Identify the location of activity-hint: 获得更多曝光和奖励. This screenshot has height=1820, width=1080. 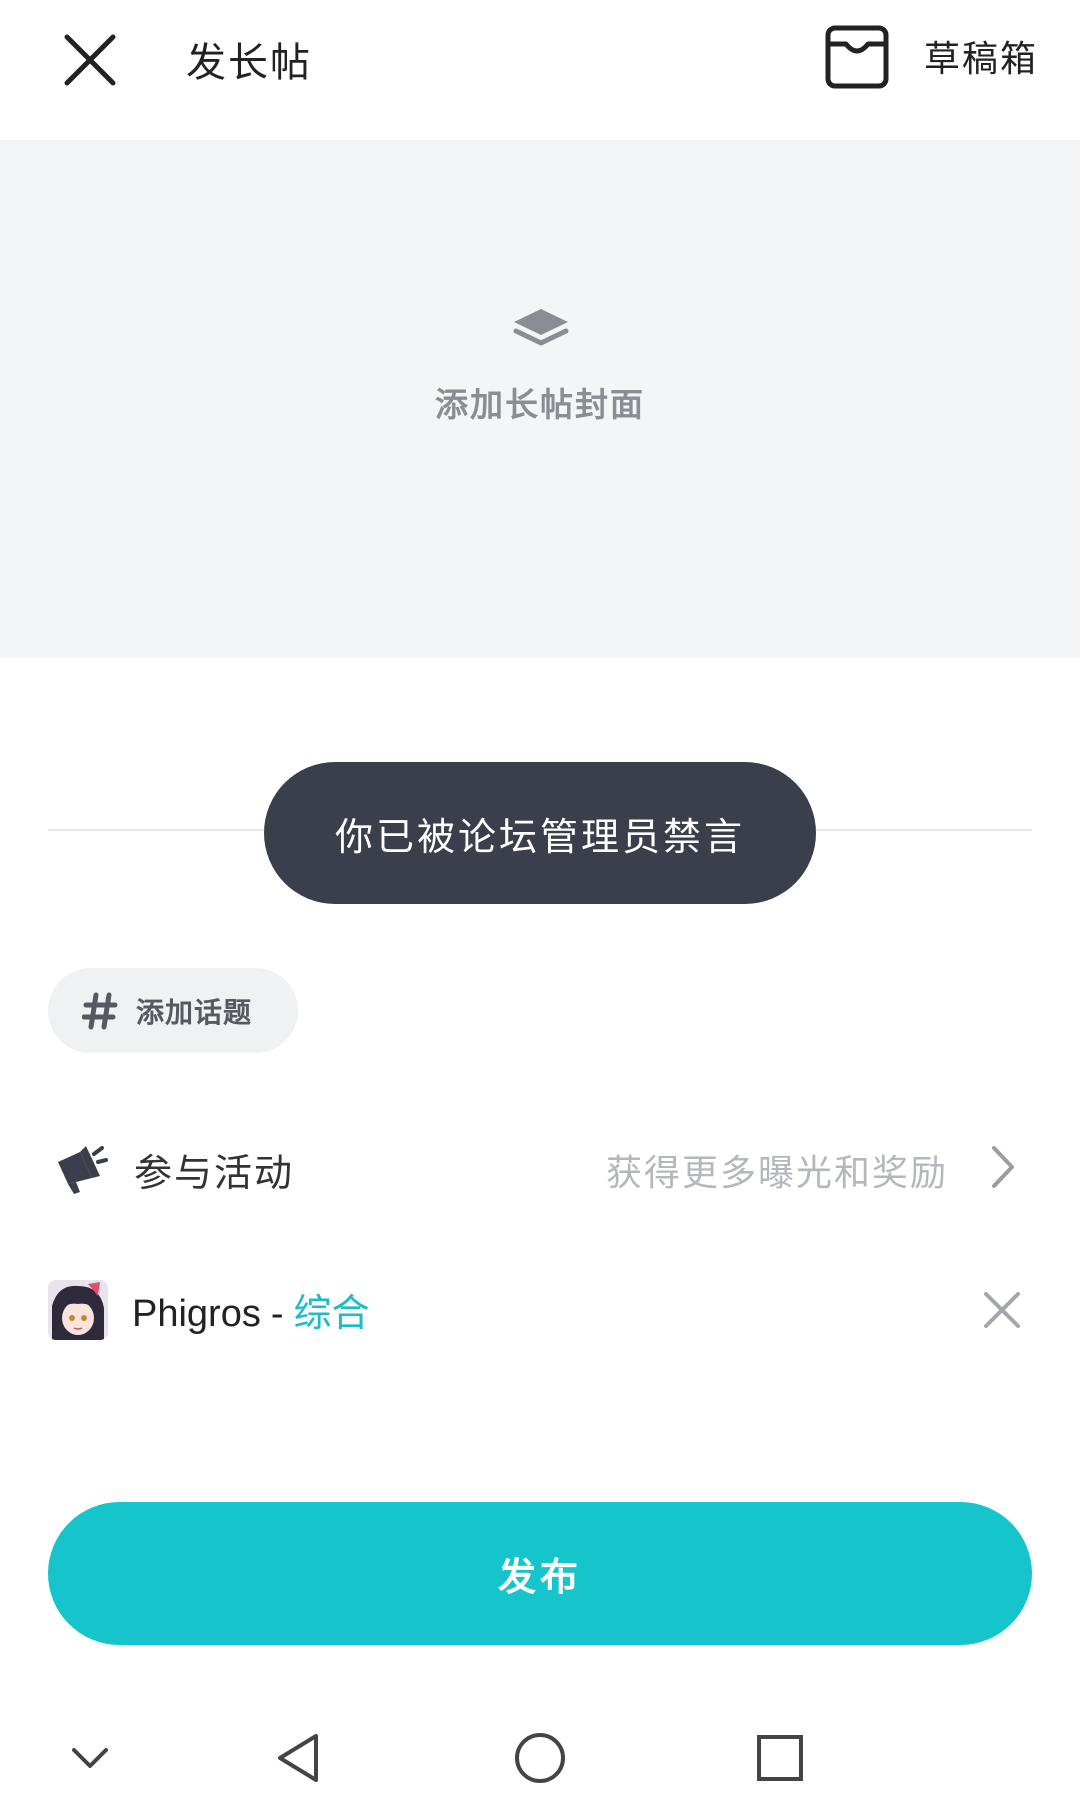
(776, 1173).